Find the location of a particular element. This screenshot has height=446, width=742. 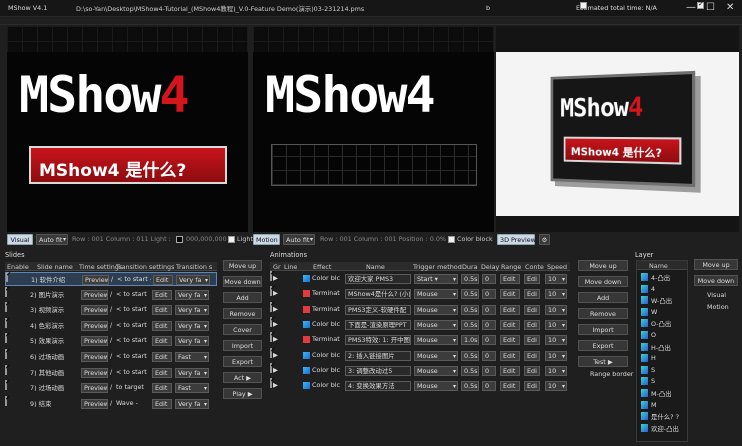

animation-row: ▶Color blc下面是-渲染原理PPTMouse0.5s0EditEdi10 is located at coordinates (420, 325).